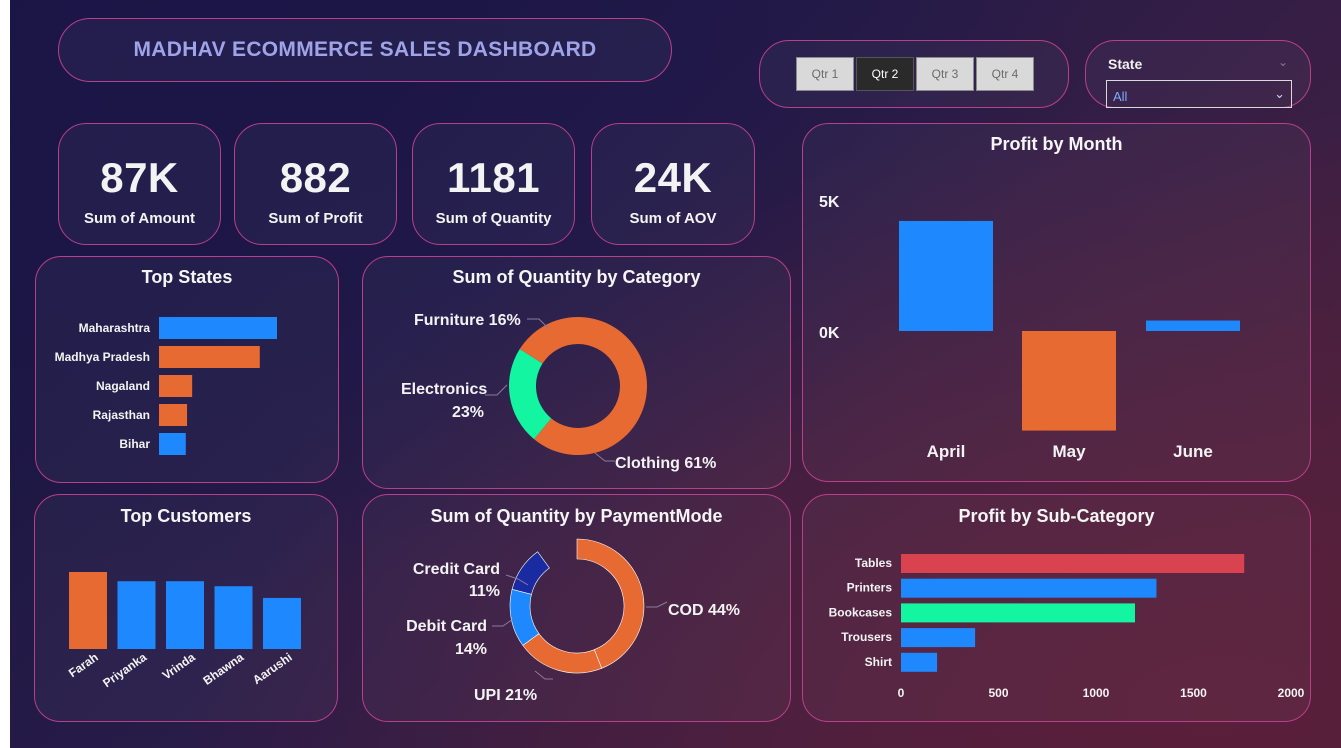 The height and width of the screenshot is (748, 1341). What do you see at coordinates (493, 177) in the screenshot?
I see `kpi-value: 1181` at bounding box center [493, 177].